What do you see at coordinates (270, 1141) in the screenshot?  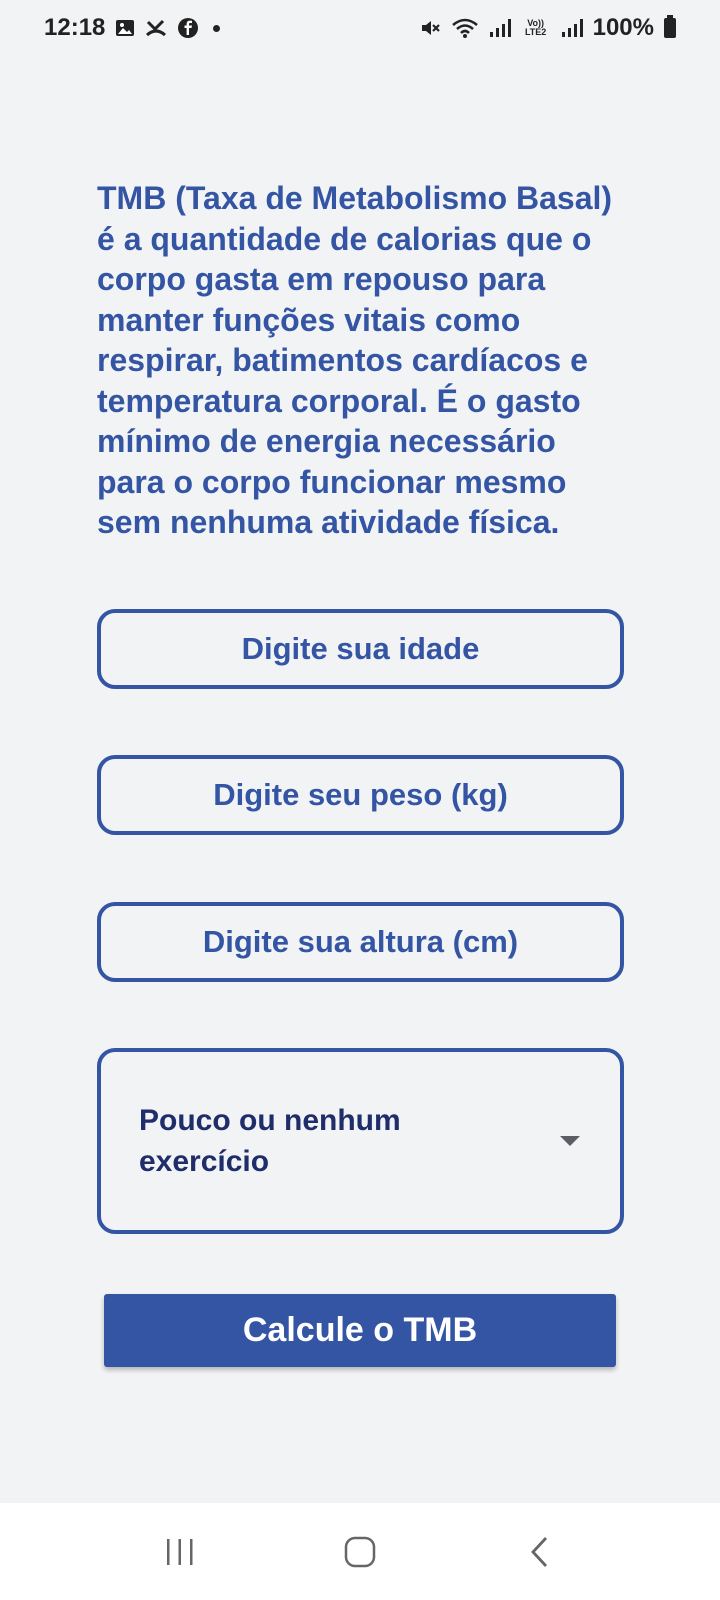 I see `activity-level-value: Pouco ou nenhum exercício` at bounding box center [270, 1141].